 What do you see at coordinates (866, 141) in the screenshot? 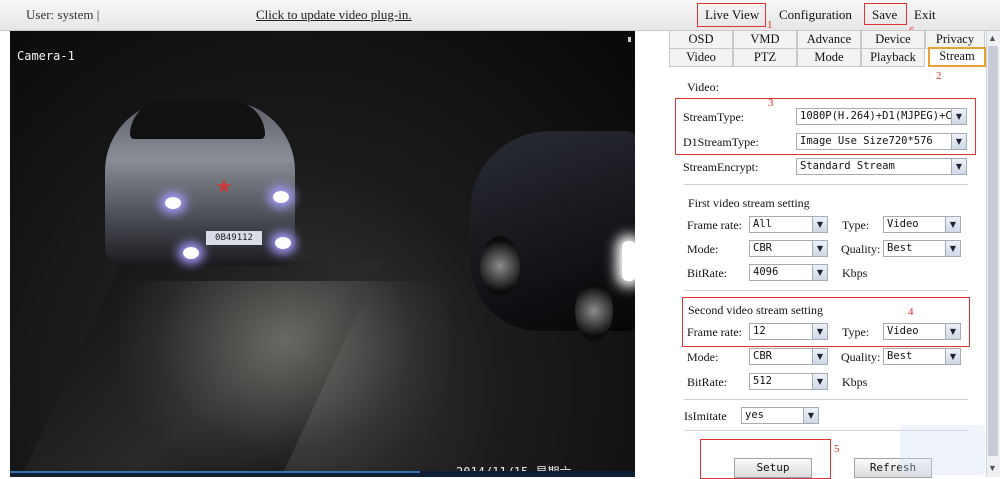
I see `d1-stream-type-value: Image Use Size720*576` at bounding box center [866, 141].